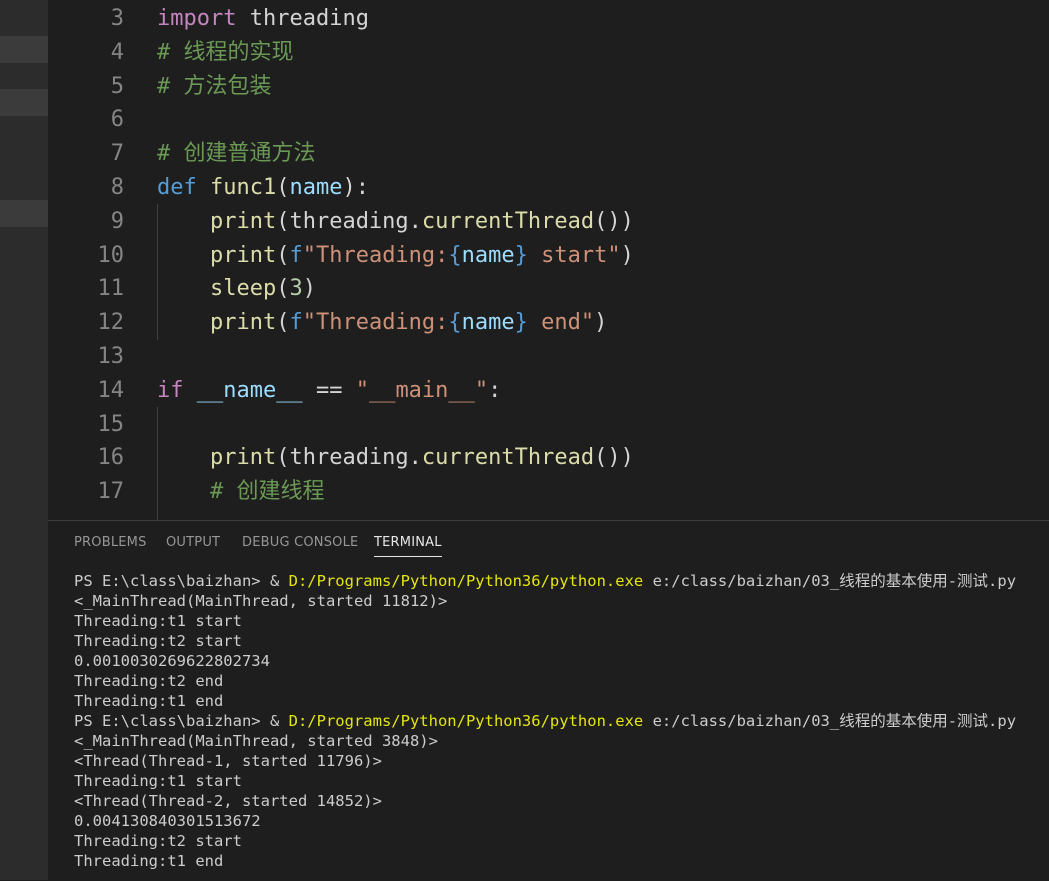 The width and height of the screenshot is (1049, 881). I want to click on code-line: 7 # 创建普通方法, so click(548, 154).